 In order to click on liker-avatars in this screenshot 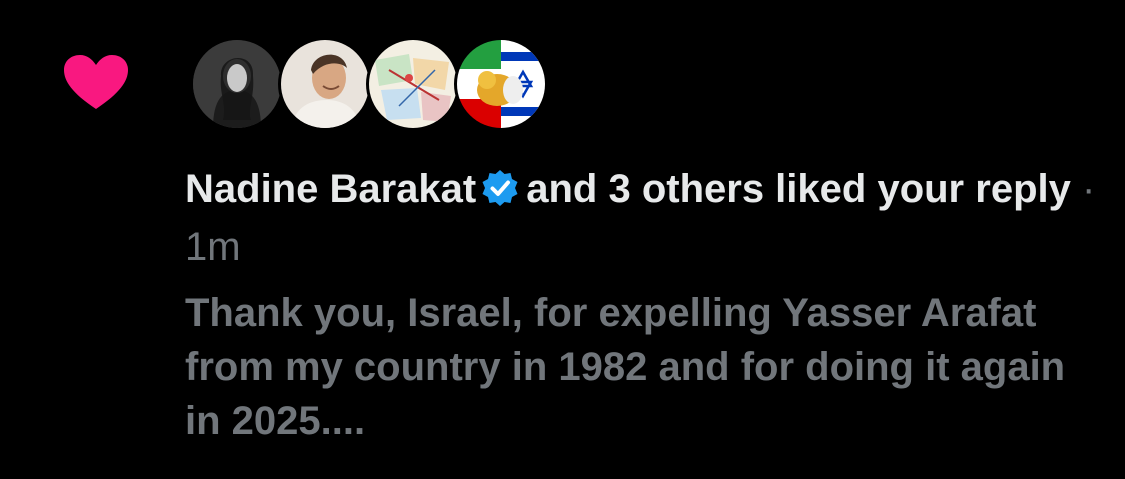, I will do `click(380, 84)`.